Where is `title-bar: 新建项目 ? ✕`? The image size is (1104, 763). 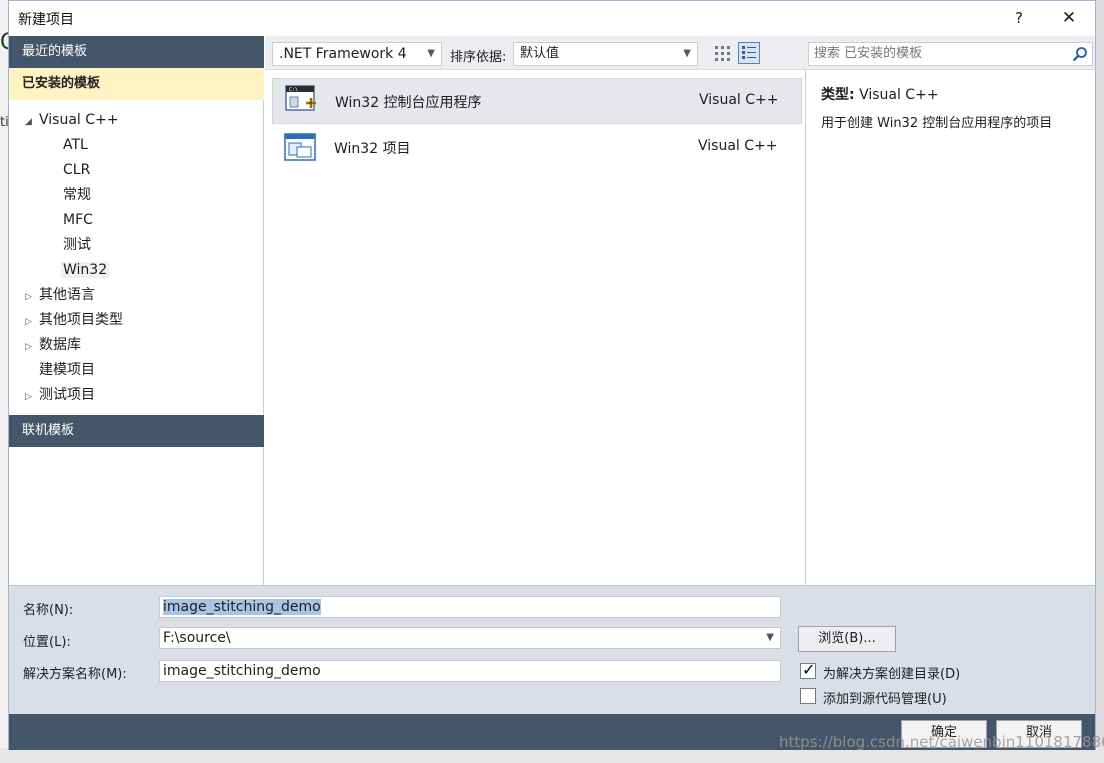 title-bar: 新建项目 ? ✕ is located at coordinates (552, 18).